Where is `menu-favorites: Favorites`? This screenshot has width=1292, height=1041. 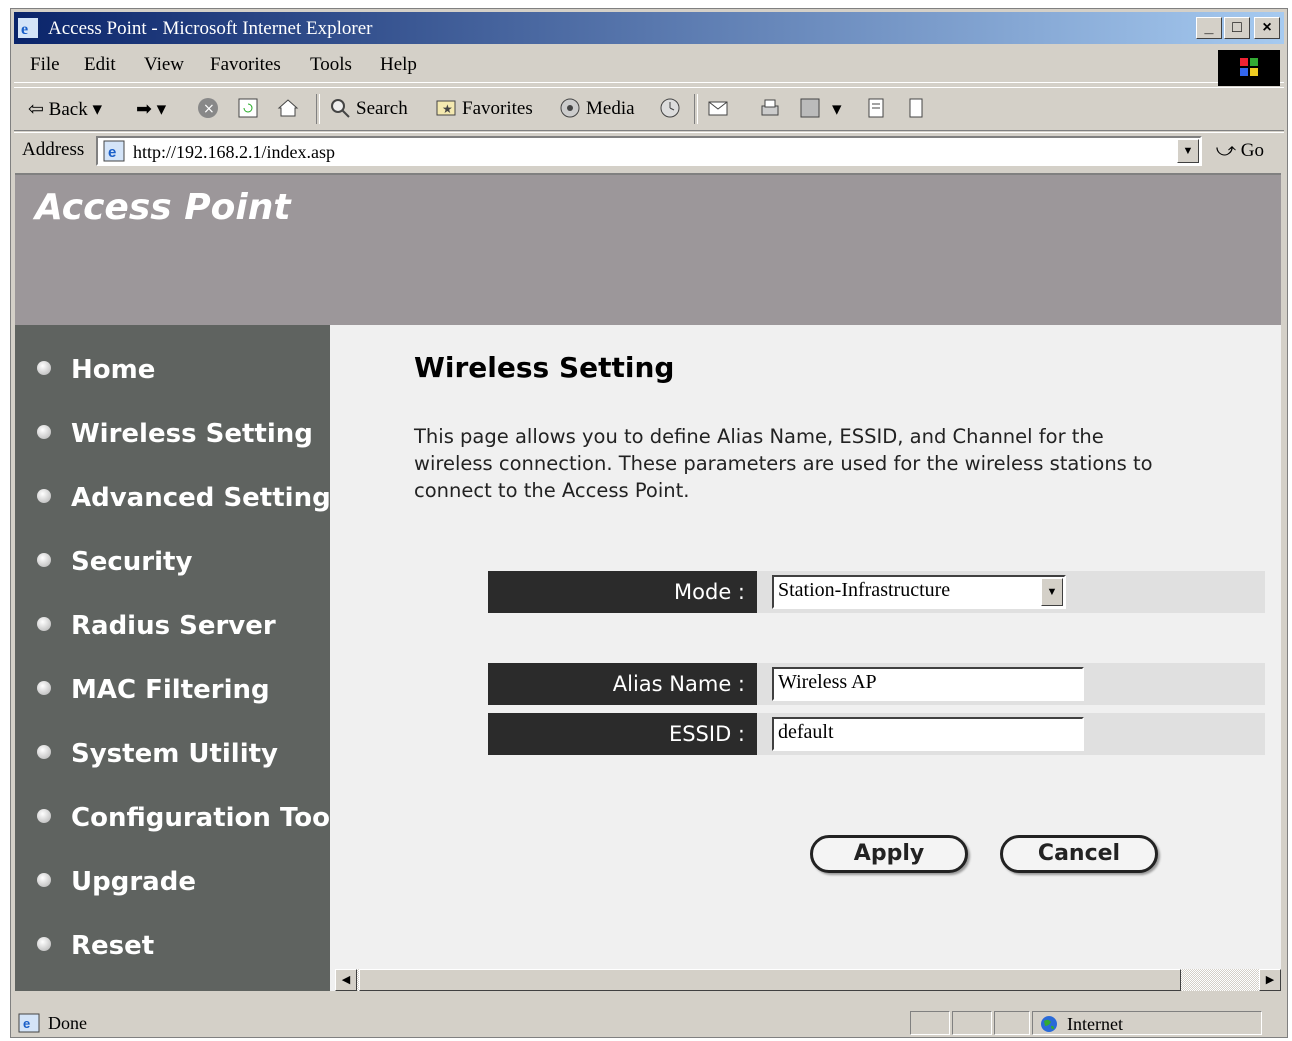 menu-favorites: Favorites is located at coordinates (245, 65).